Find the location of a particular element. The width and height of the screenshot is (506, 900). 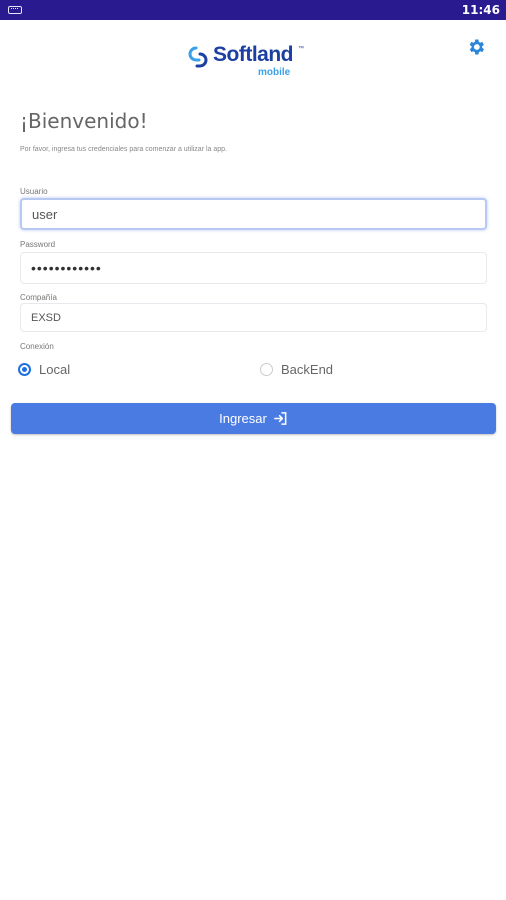

softland-link-icon is located at coordinates (198, 57).